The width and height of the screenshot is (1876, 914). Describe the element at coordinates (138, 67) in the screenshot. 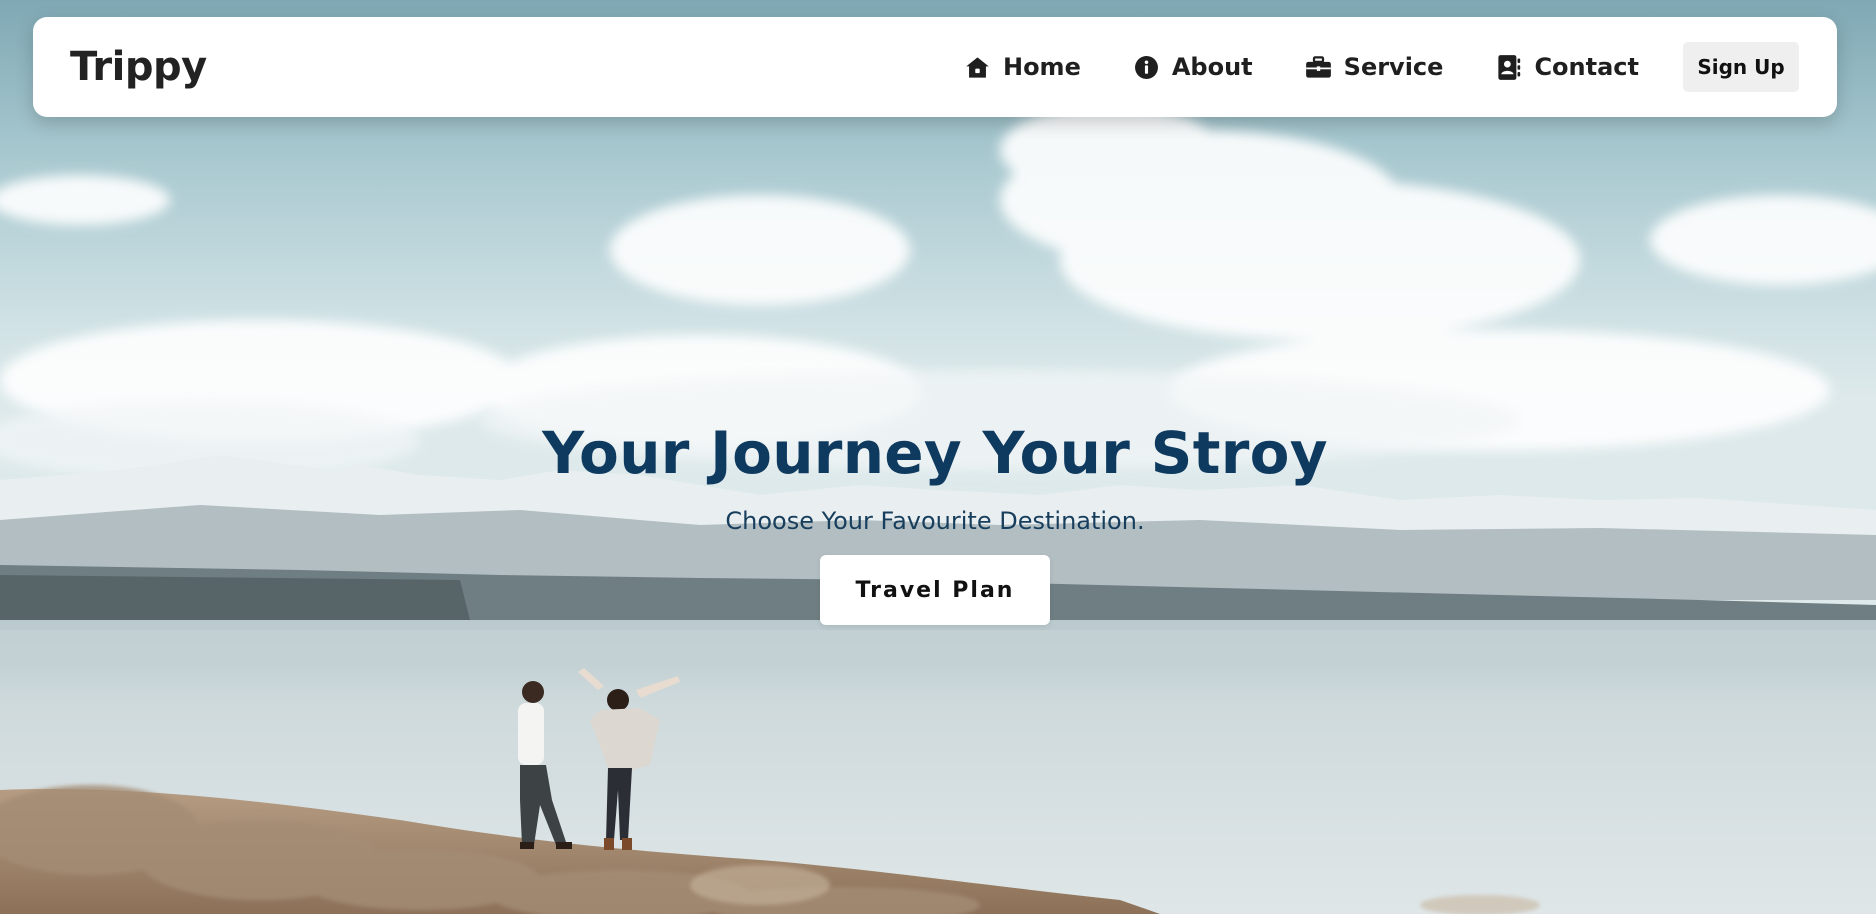

I see `logo: Trippy` at that location.